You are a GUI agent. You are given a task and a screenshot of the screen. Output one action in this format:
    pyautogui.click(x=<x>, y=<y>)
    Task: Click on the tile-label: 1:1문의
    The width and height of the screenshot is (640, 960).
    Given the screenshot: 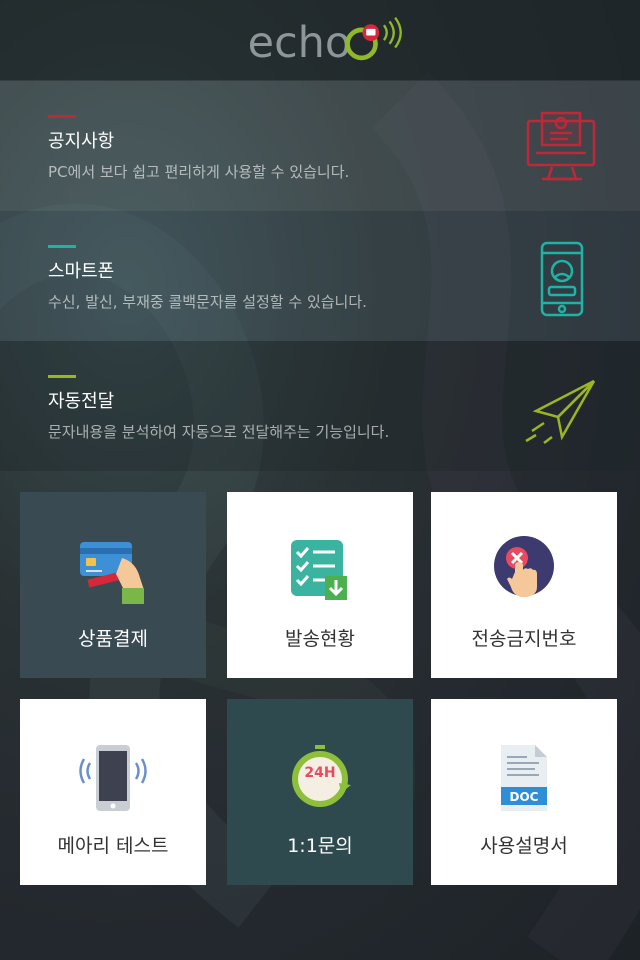 What is the action you would take?
    pyautogui.click(x=320, y=846)
    